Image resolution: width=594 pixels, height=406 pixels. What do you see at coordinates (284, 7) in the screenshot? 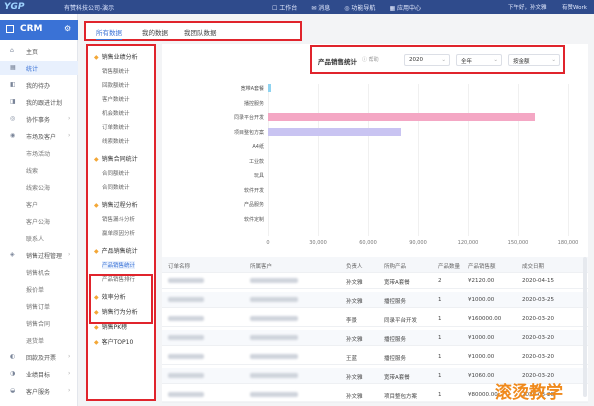
I see `top-nav-workbench: ☐ 工作台` at bounding box center [284, 7].